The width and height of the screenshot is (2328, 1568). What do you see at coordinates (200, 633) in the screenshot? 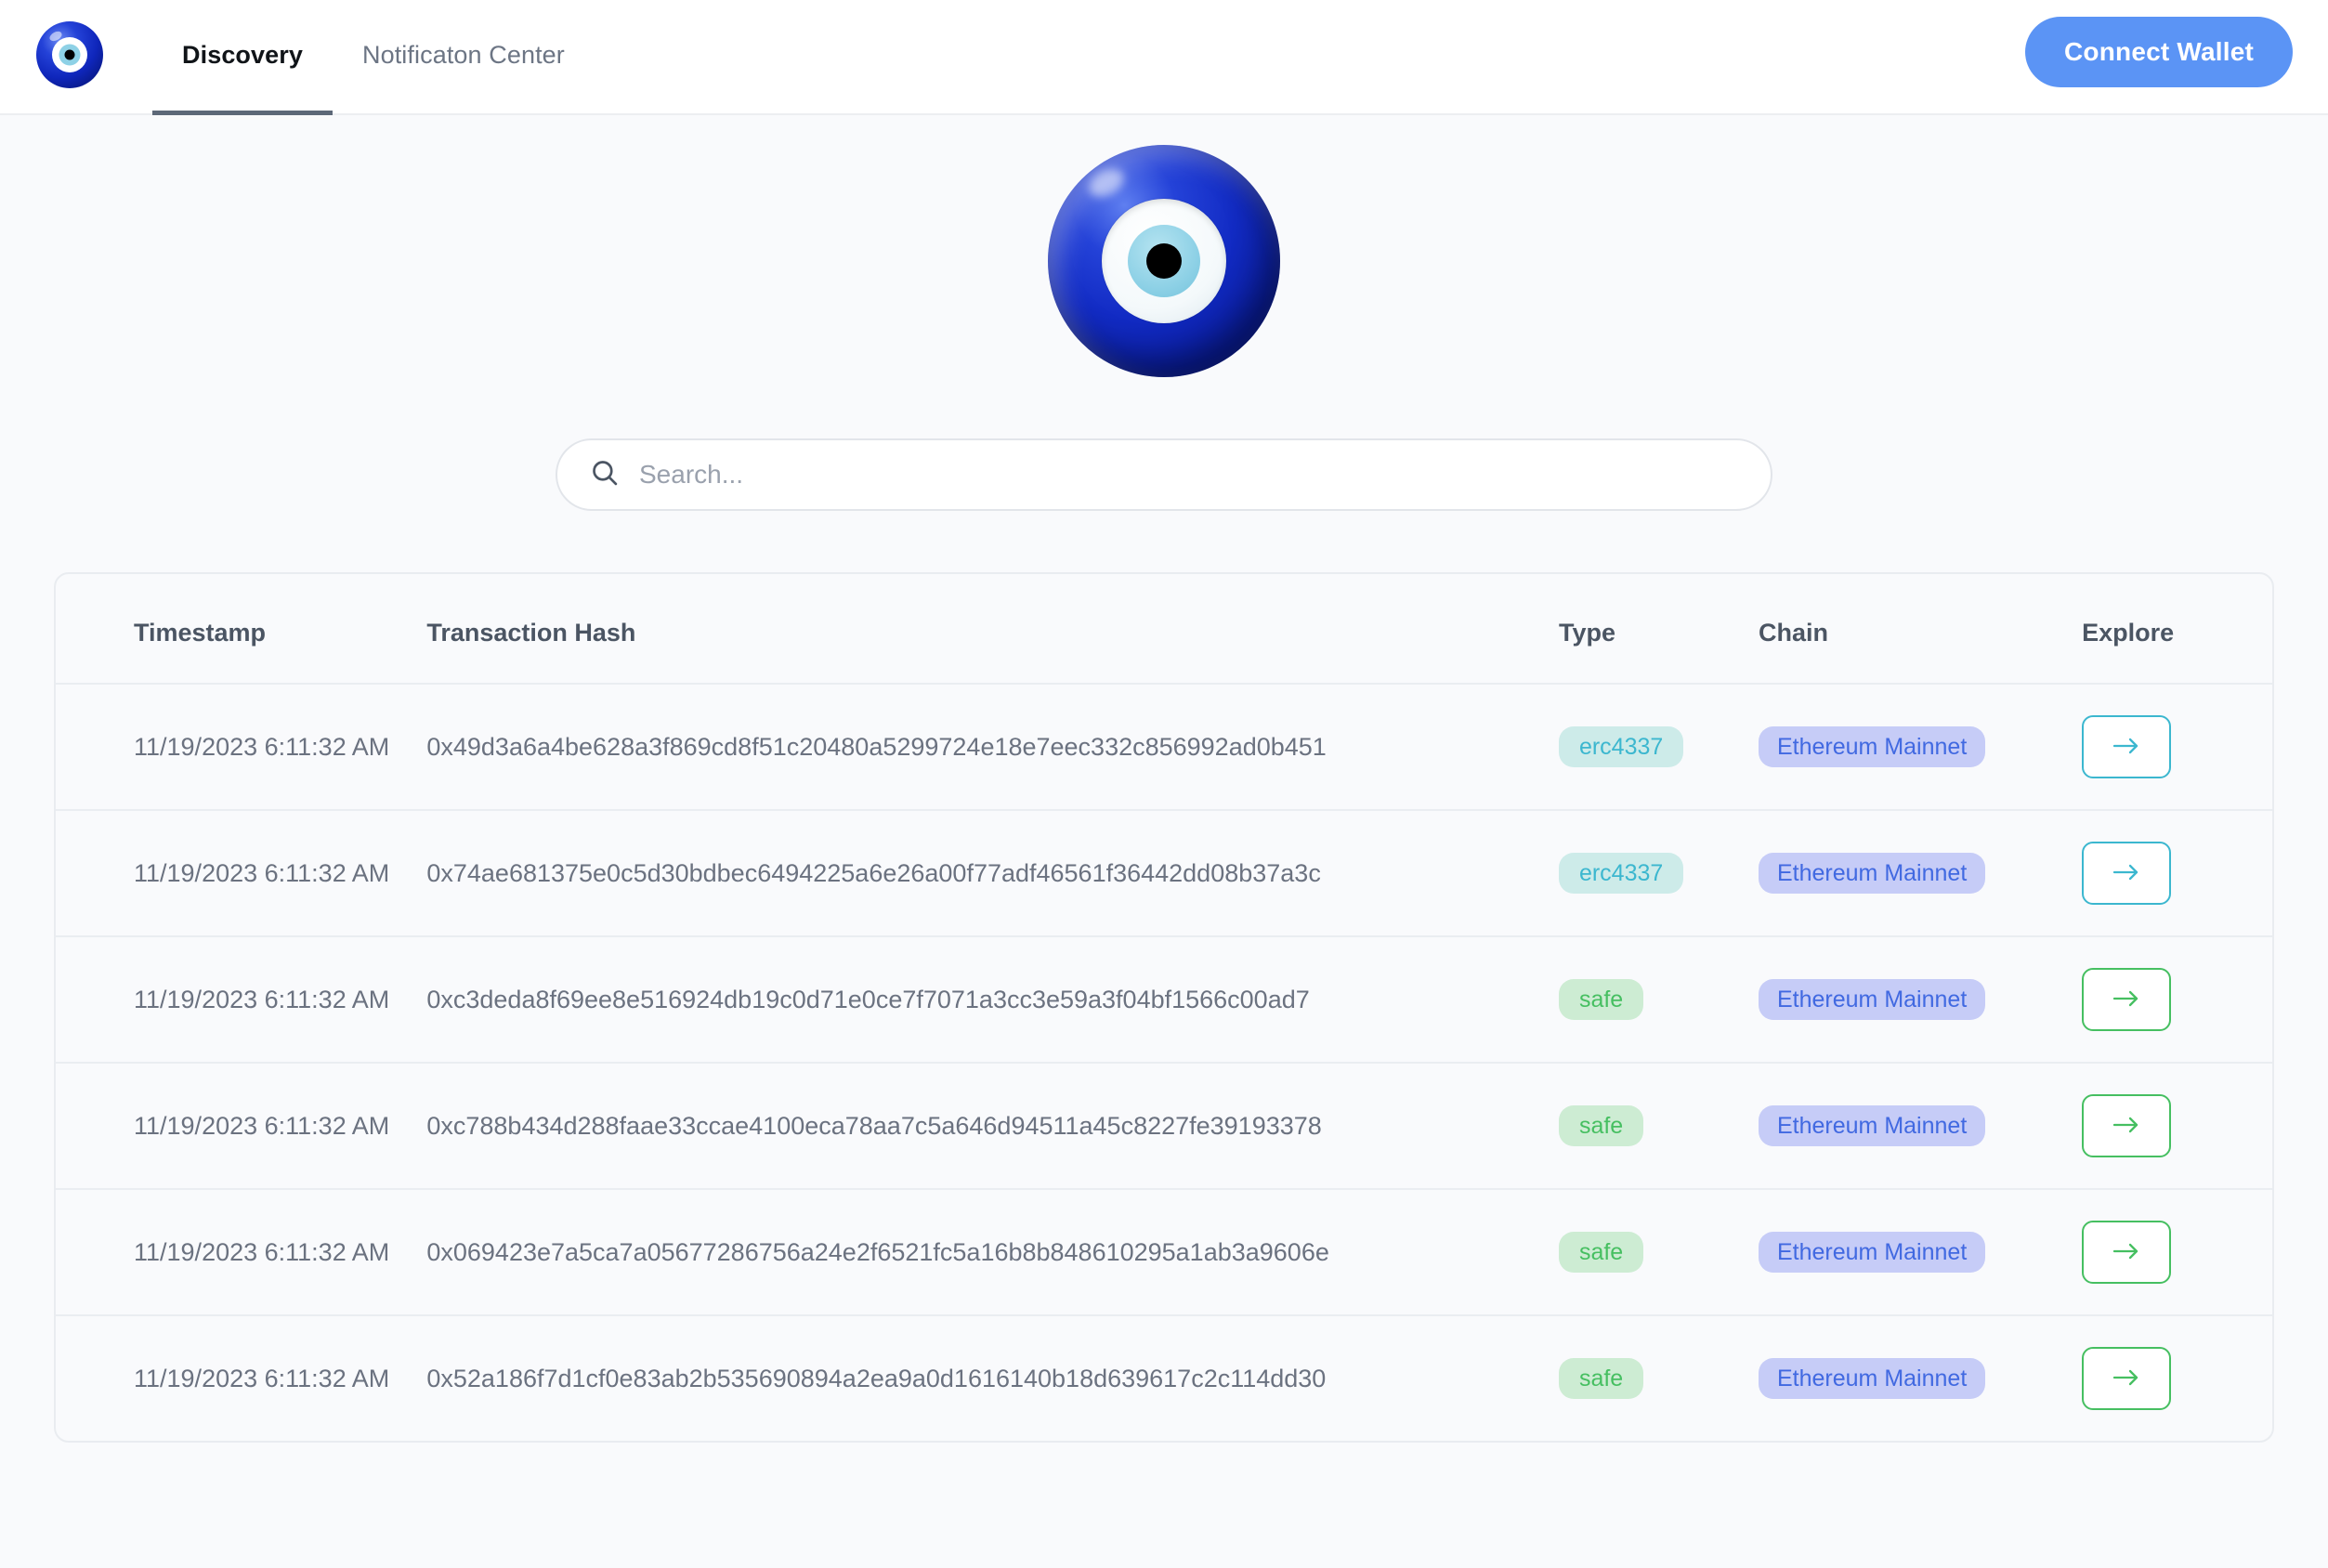
I see `column-header-timestamp: Timestamp` at bounding box center [200, 633].